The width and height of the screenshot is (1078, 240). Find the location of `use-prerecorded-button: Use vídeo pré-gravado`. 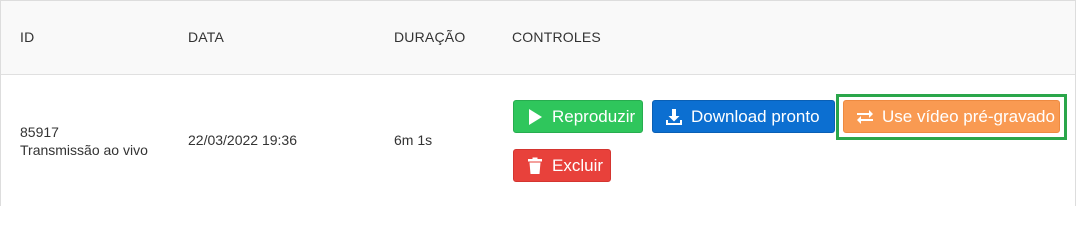

use-prerecorded-button: Use vídeo pré-gravado is located at coordinates (951, 116).